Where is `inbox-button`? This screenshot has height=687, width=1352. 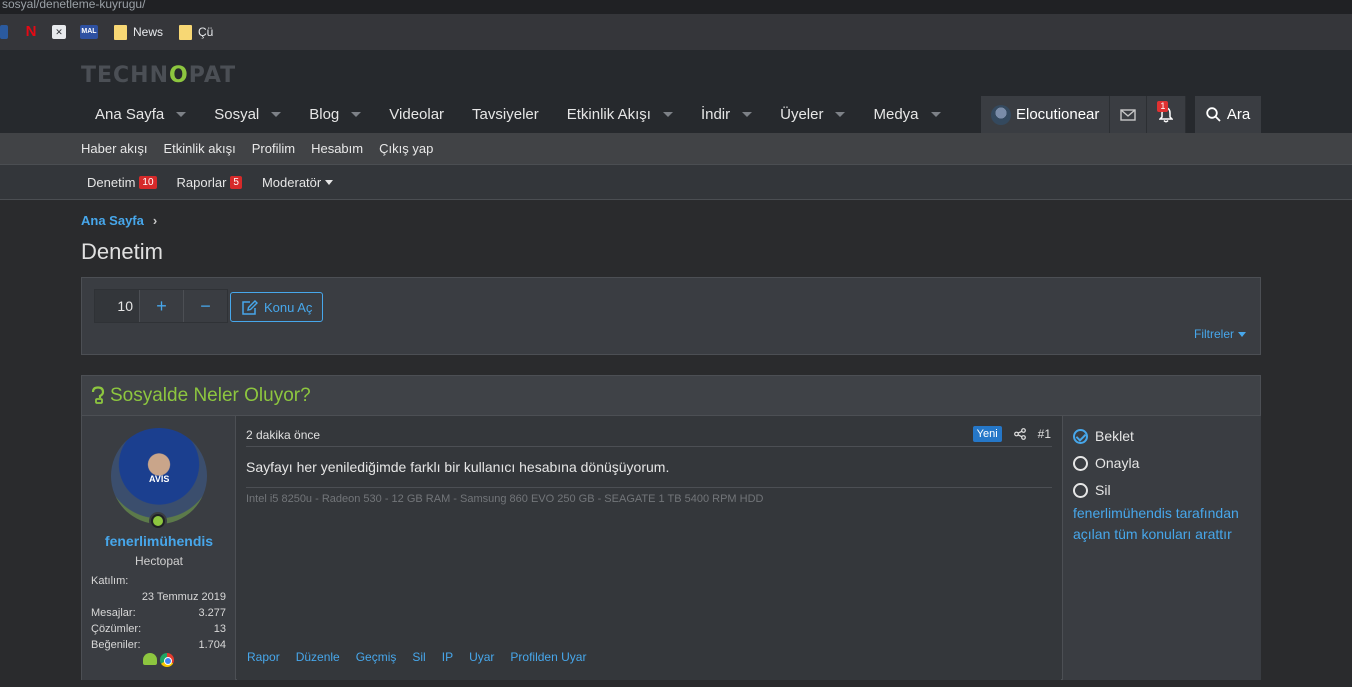 inbox-button is located at coordinates (1129, 114).